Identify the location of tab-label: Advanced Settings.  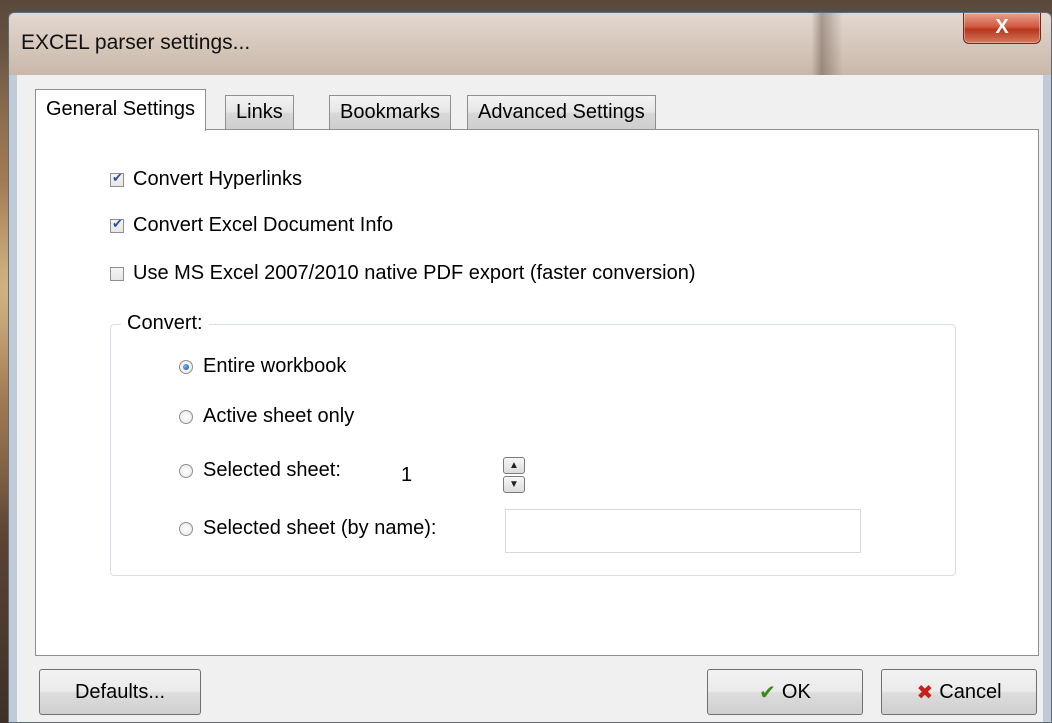
(561, 112).